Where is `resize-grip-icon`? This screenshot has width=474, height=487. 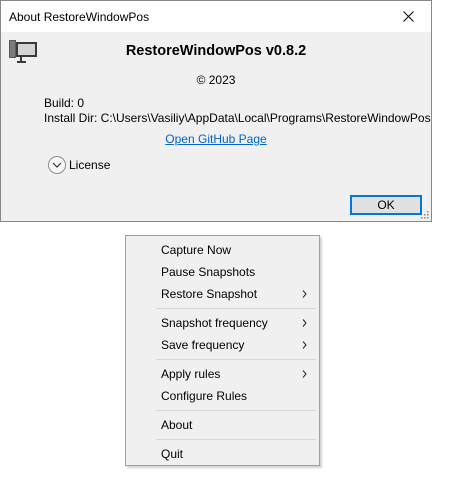 resize-grip-icon is located at coordinates (424, 214).